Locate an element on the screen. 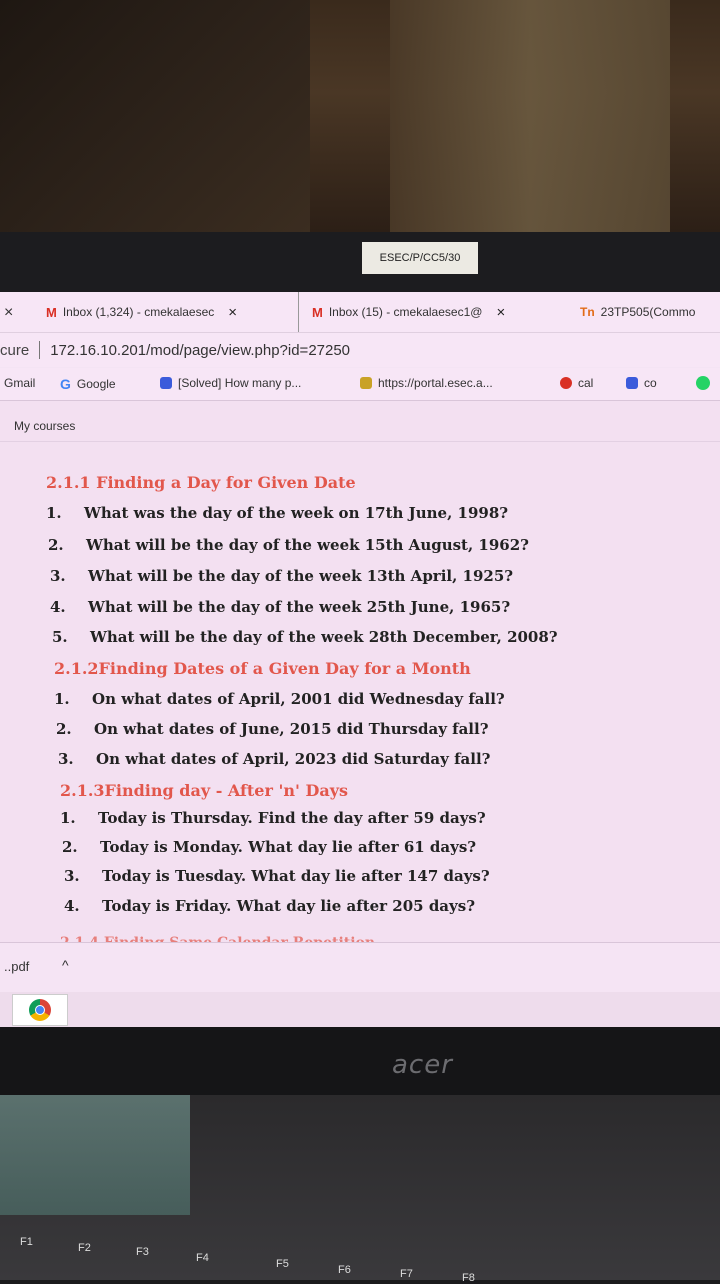 This screenshot has width=720, height=1284. bookmark-label: Gmail is located at coordinates (20, 383).